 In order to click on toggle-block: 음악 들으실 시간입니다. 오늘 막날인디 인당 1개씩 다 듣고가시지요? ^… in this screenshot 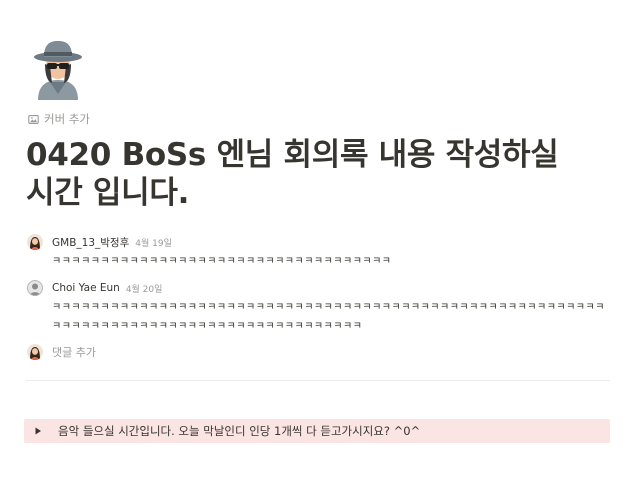, I will do `click(317, 431)`.